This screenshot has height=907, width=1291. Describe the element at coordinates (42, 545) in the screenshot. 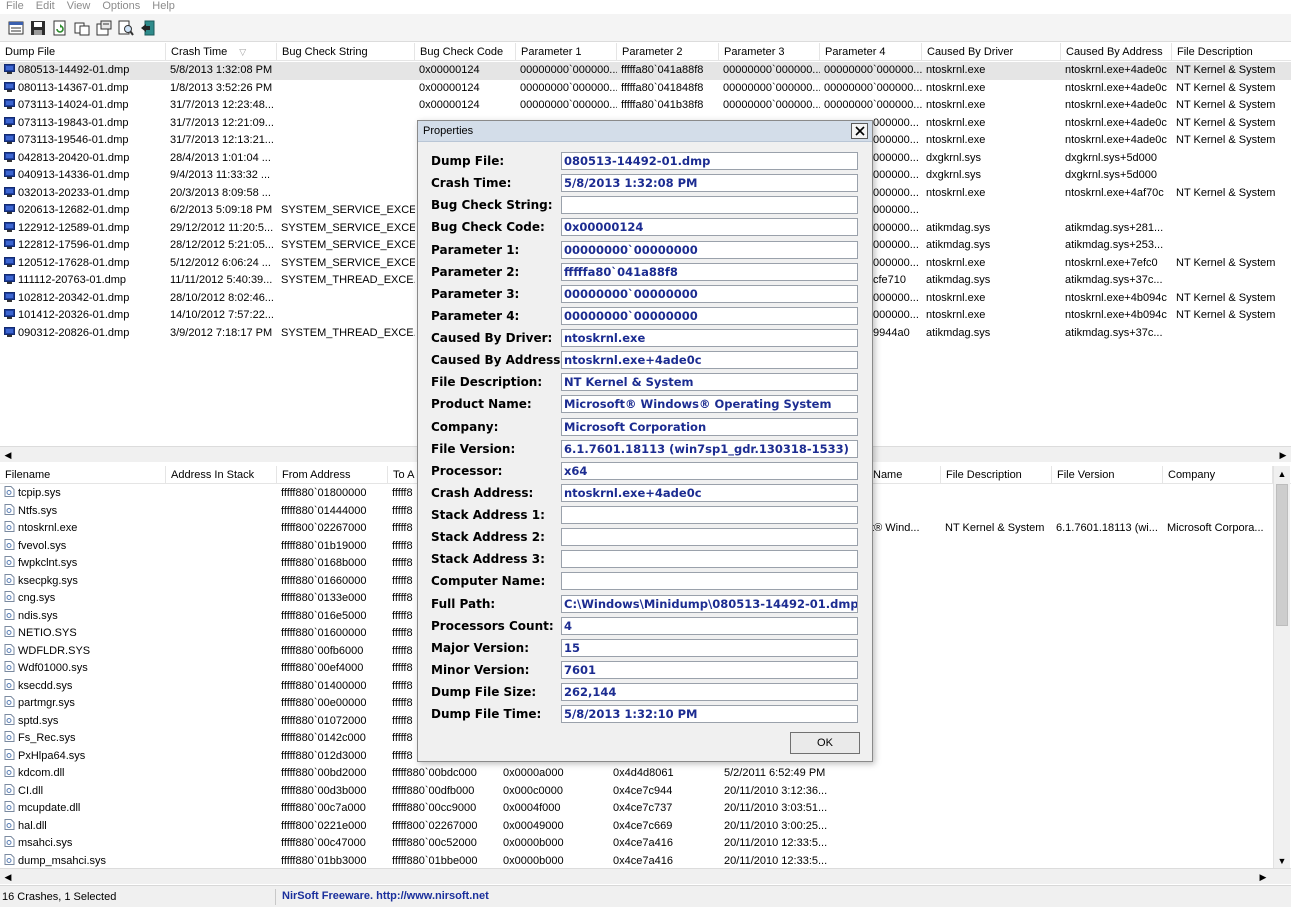

I see `cell-text: fvevol.sys` at that location.